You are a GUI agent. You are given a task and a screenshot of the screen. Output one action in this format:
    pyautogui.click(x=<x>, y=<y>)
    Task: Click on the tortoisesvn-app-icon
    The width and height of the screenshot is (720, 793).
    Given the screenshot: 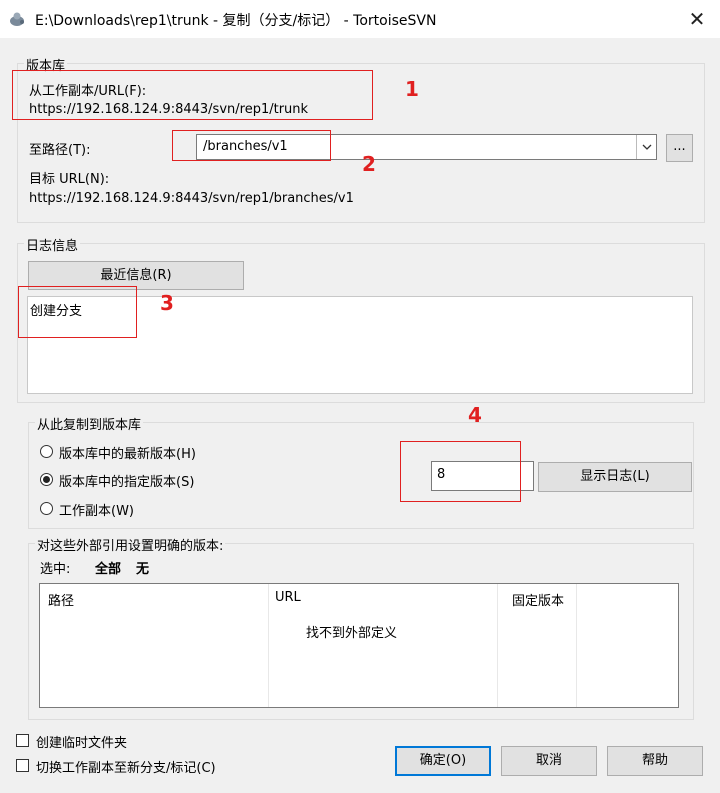 What is the action you would take?
    pyautogui.click(x=17, y=19)
    